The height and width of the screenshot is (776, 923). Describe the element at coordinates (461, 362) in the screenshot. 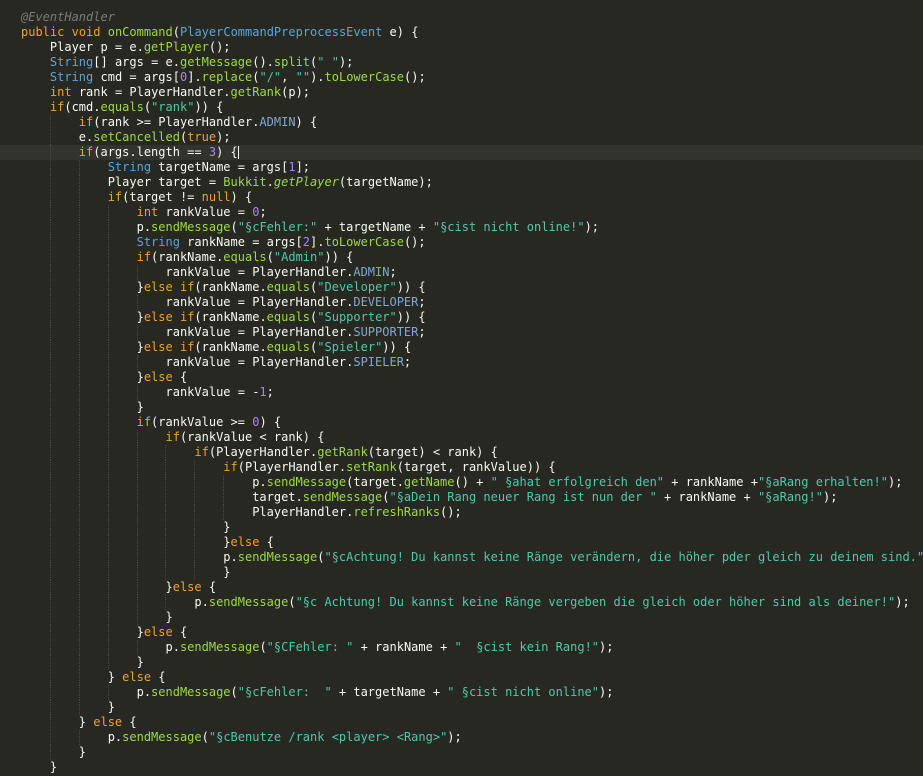

I see `code-line: rankValue = PlayerHandler.SPIELER;` at that location.